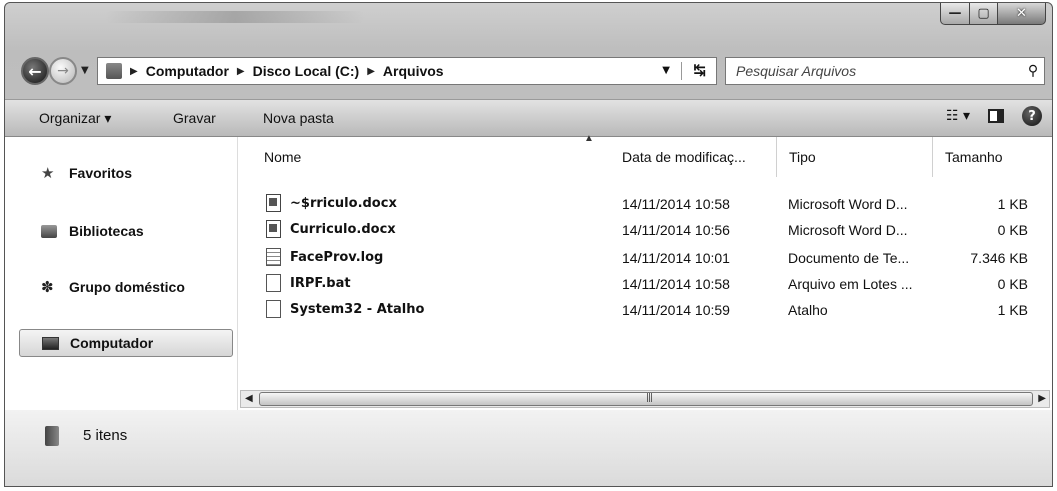  What do you see at coordinates (955, 14) in the screenshot?
I see `minimize-button: —` at bounding box center [955, 14].